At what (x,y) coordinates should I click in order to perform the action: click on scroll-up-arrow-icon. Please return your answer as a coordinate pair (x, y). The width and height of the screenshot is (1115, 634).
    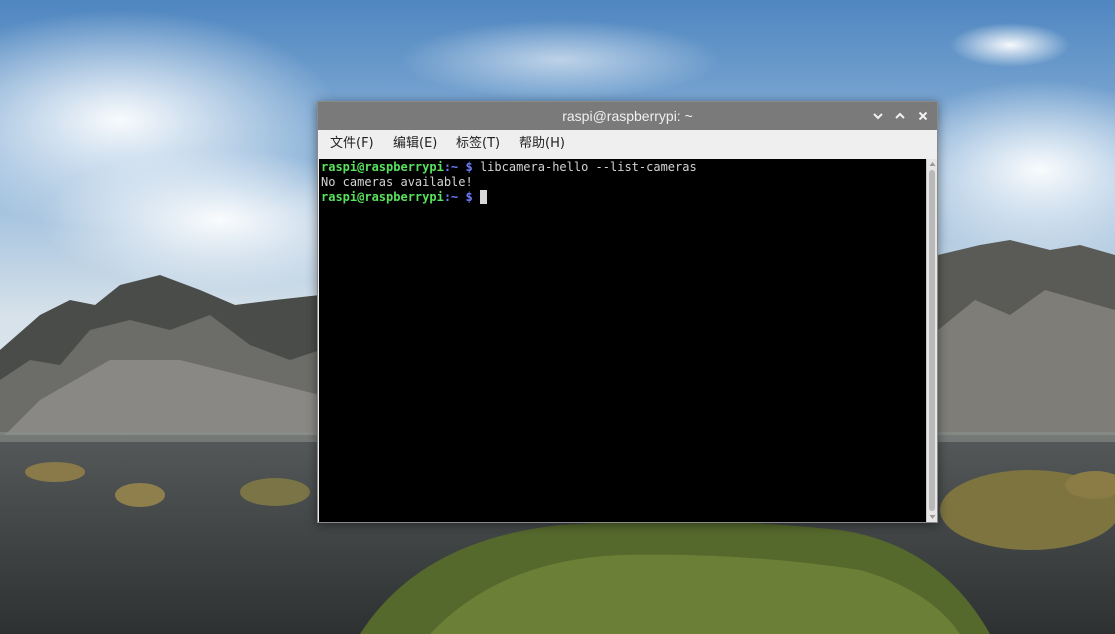
    Looking at the image, I should click on (932, 164).